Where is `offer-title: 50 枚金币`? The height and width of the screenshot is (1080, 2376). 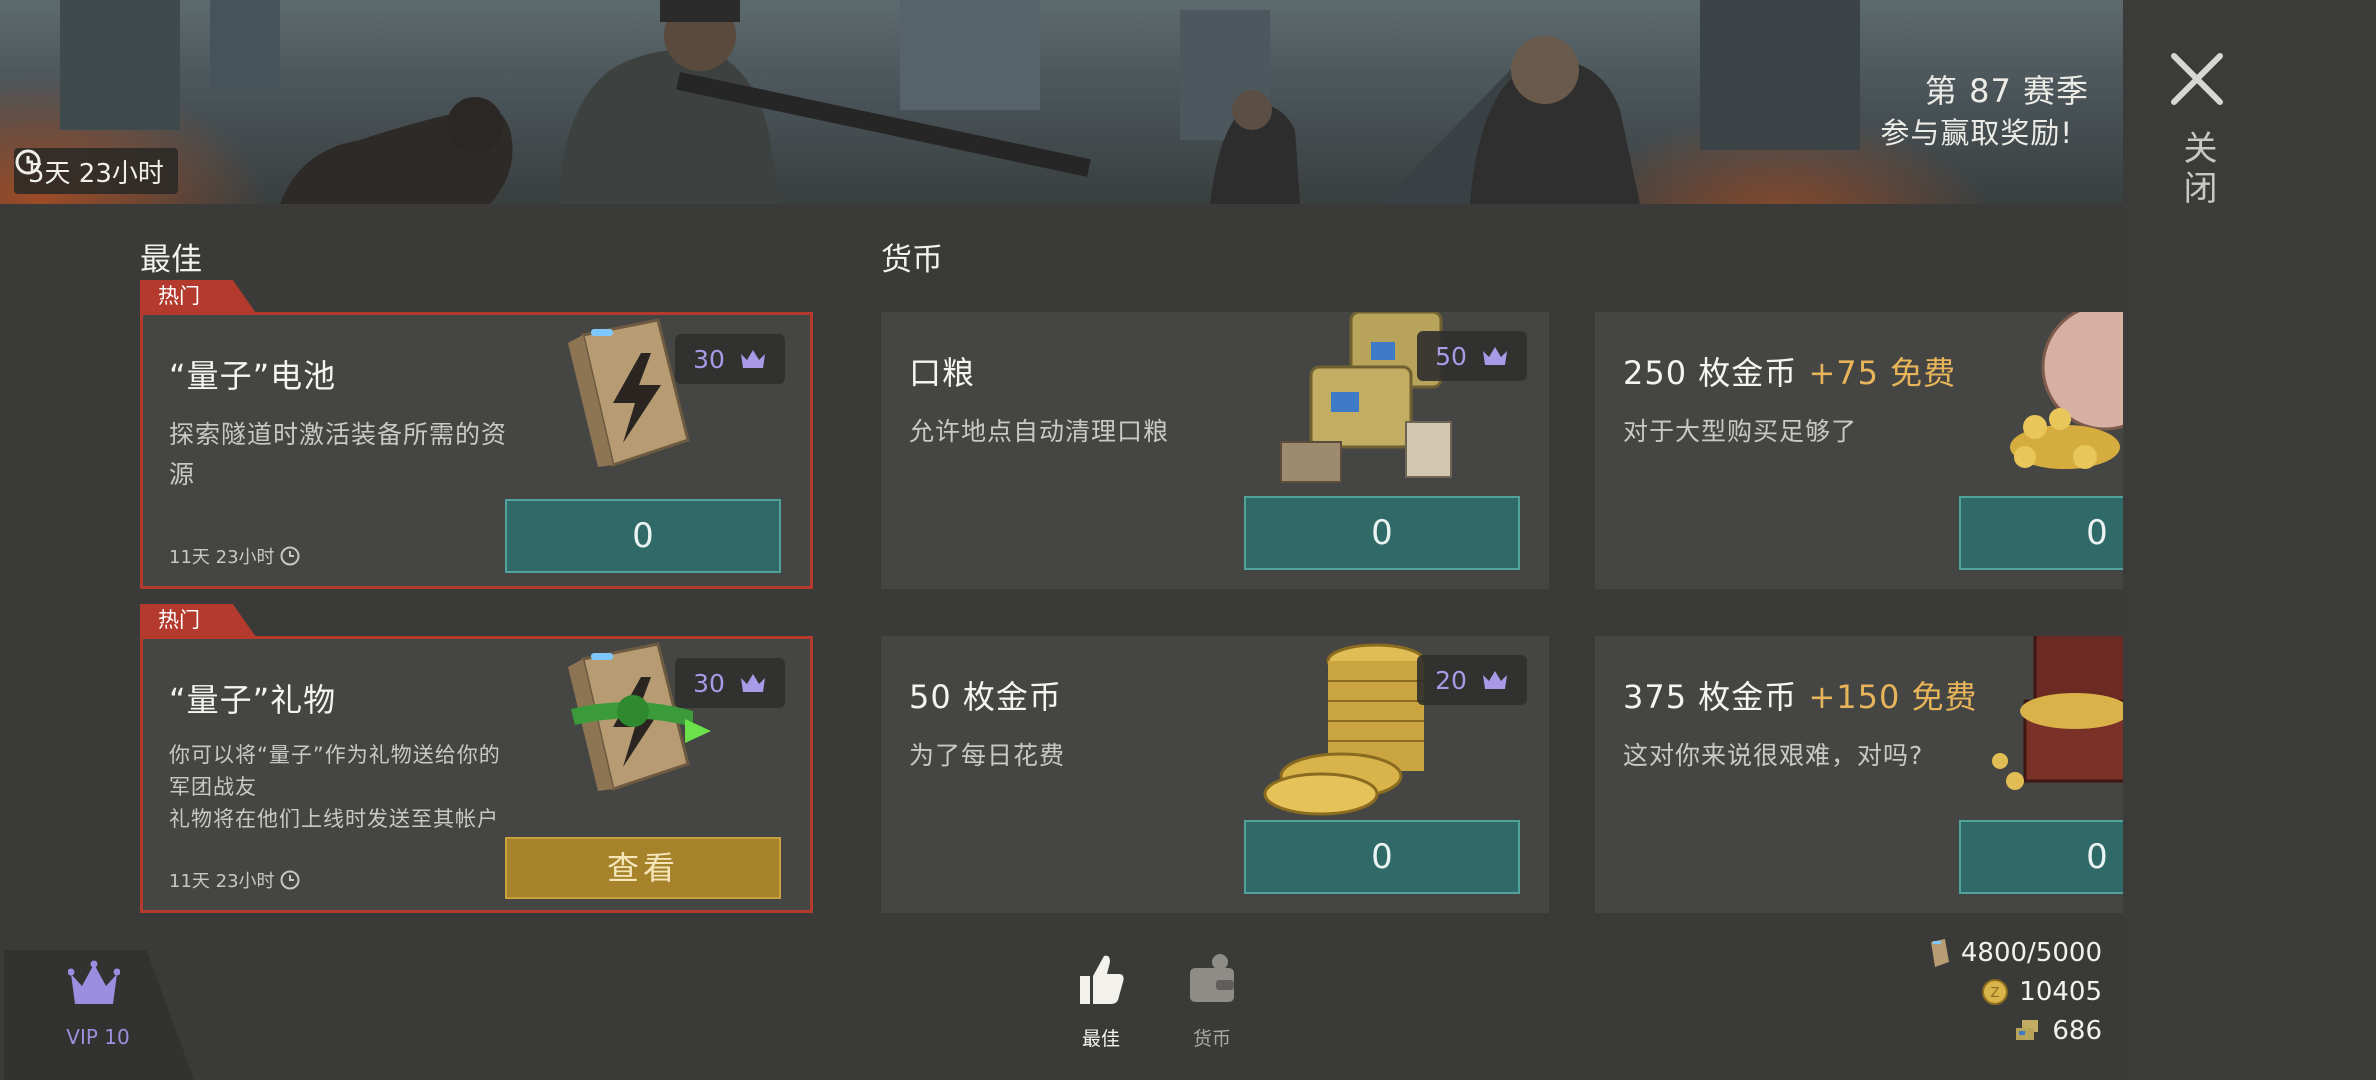 offer-title: 50 枚金币 is located at coordinates (985, 697).